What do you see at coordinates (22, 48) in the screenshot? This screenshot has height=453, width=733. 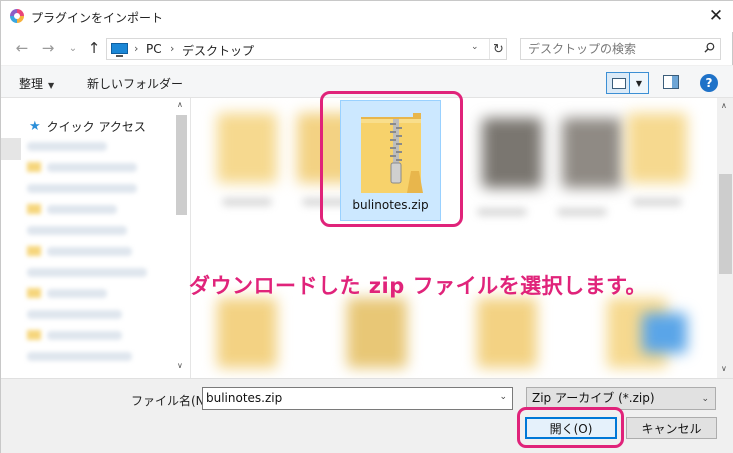 I see `back-arrow-icon: ←` at bounding box center [22, 48].